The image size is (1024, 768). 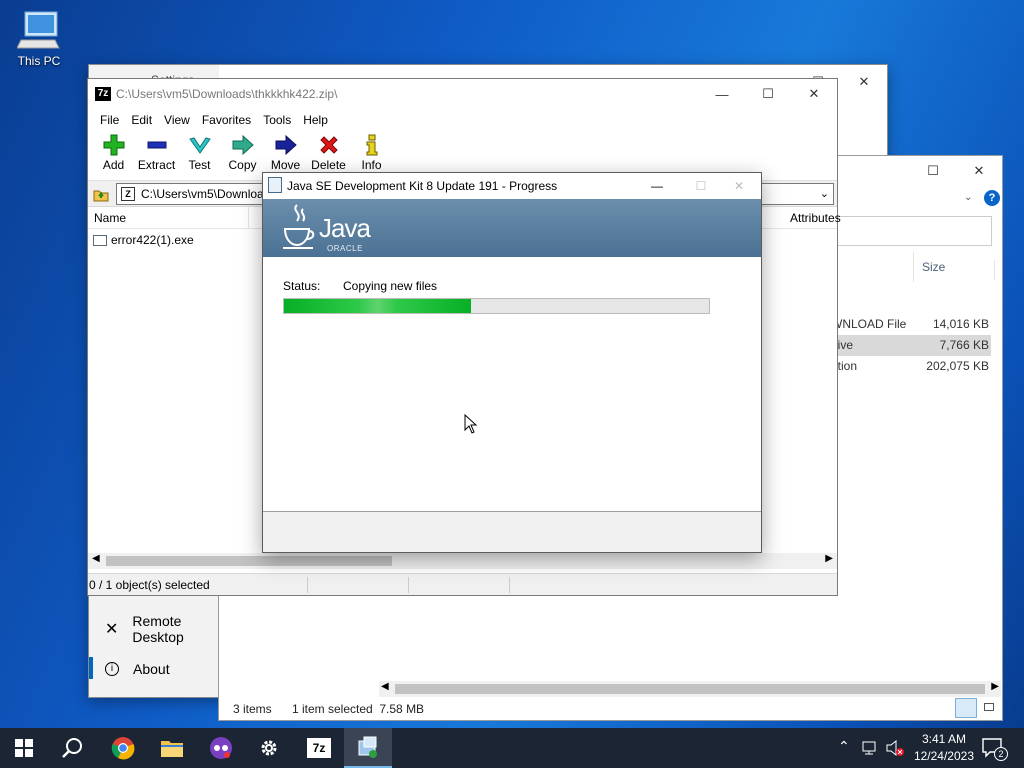 I want to click on extract-button: Extract, so click(x=156, y=151).